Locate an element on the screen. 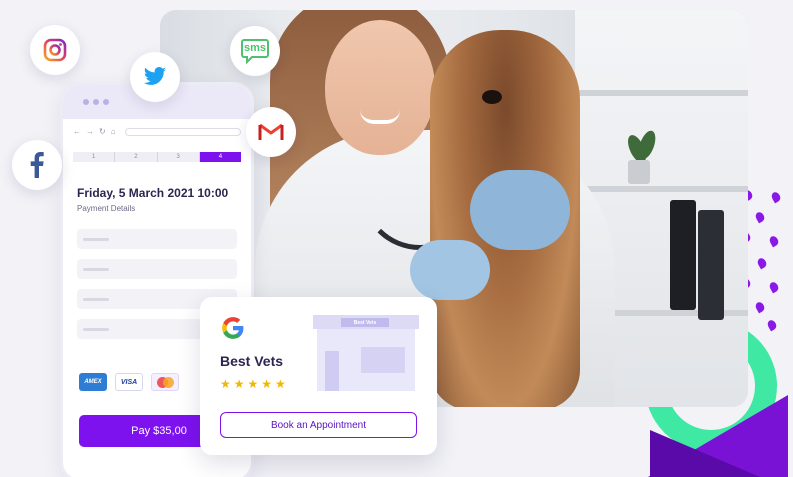  booking-date: Friday, 5 March 2021 10:00 is located at coordinates (153, 193).